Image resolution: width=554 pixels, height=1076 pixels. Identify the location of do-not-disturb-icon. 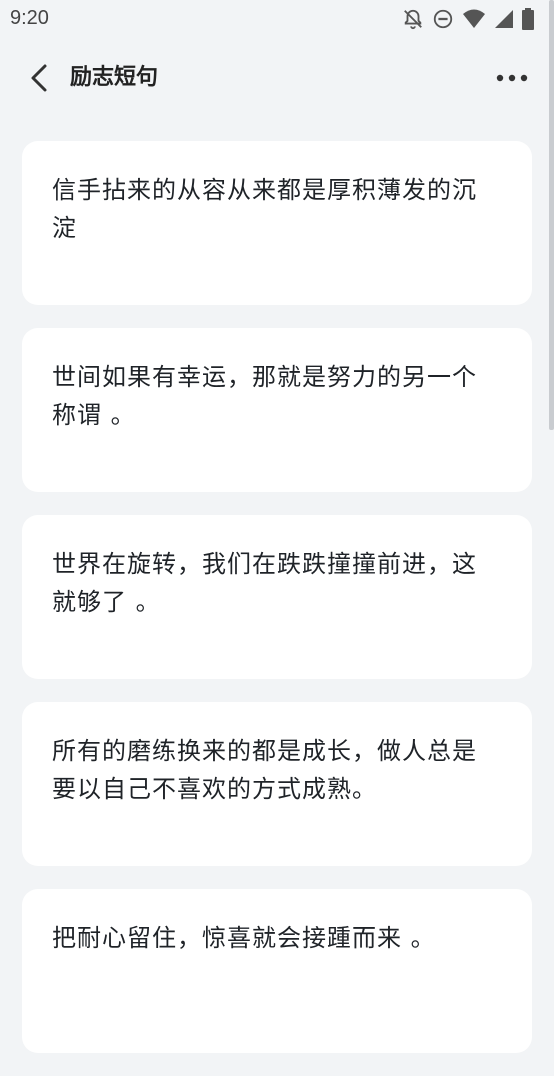
(443, 19).